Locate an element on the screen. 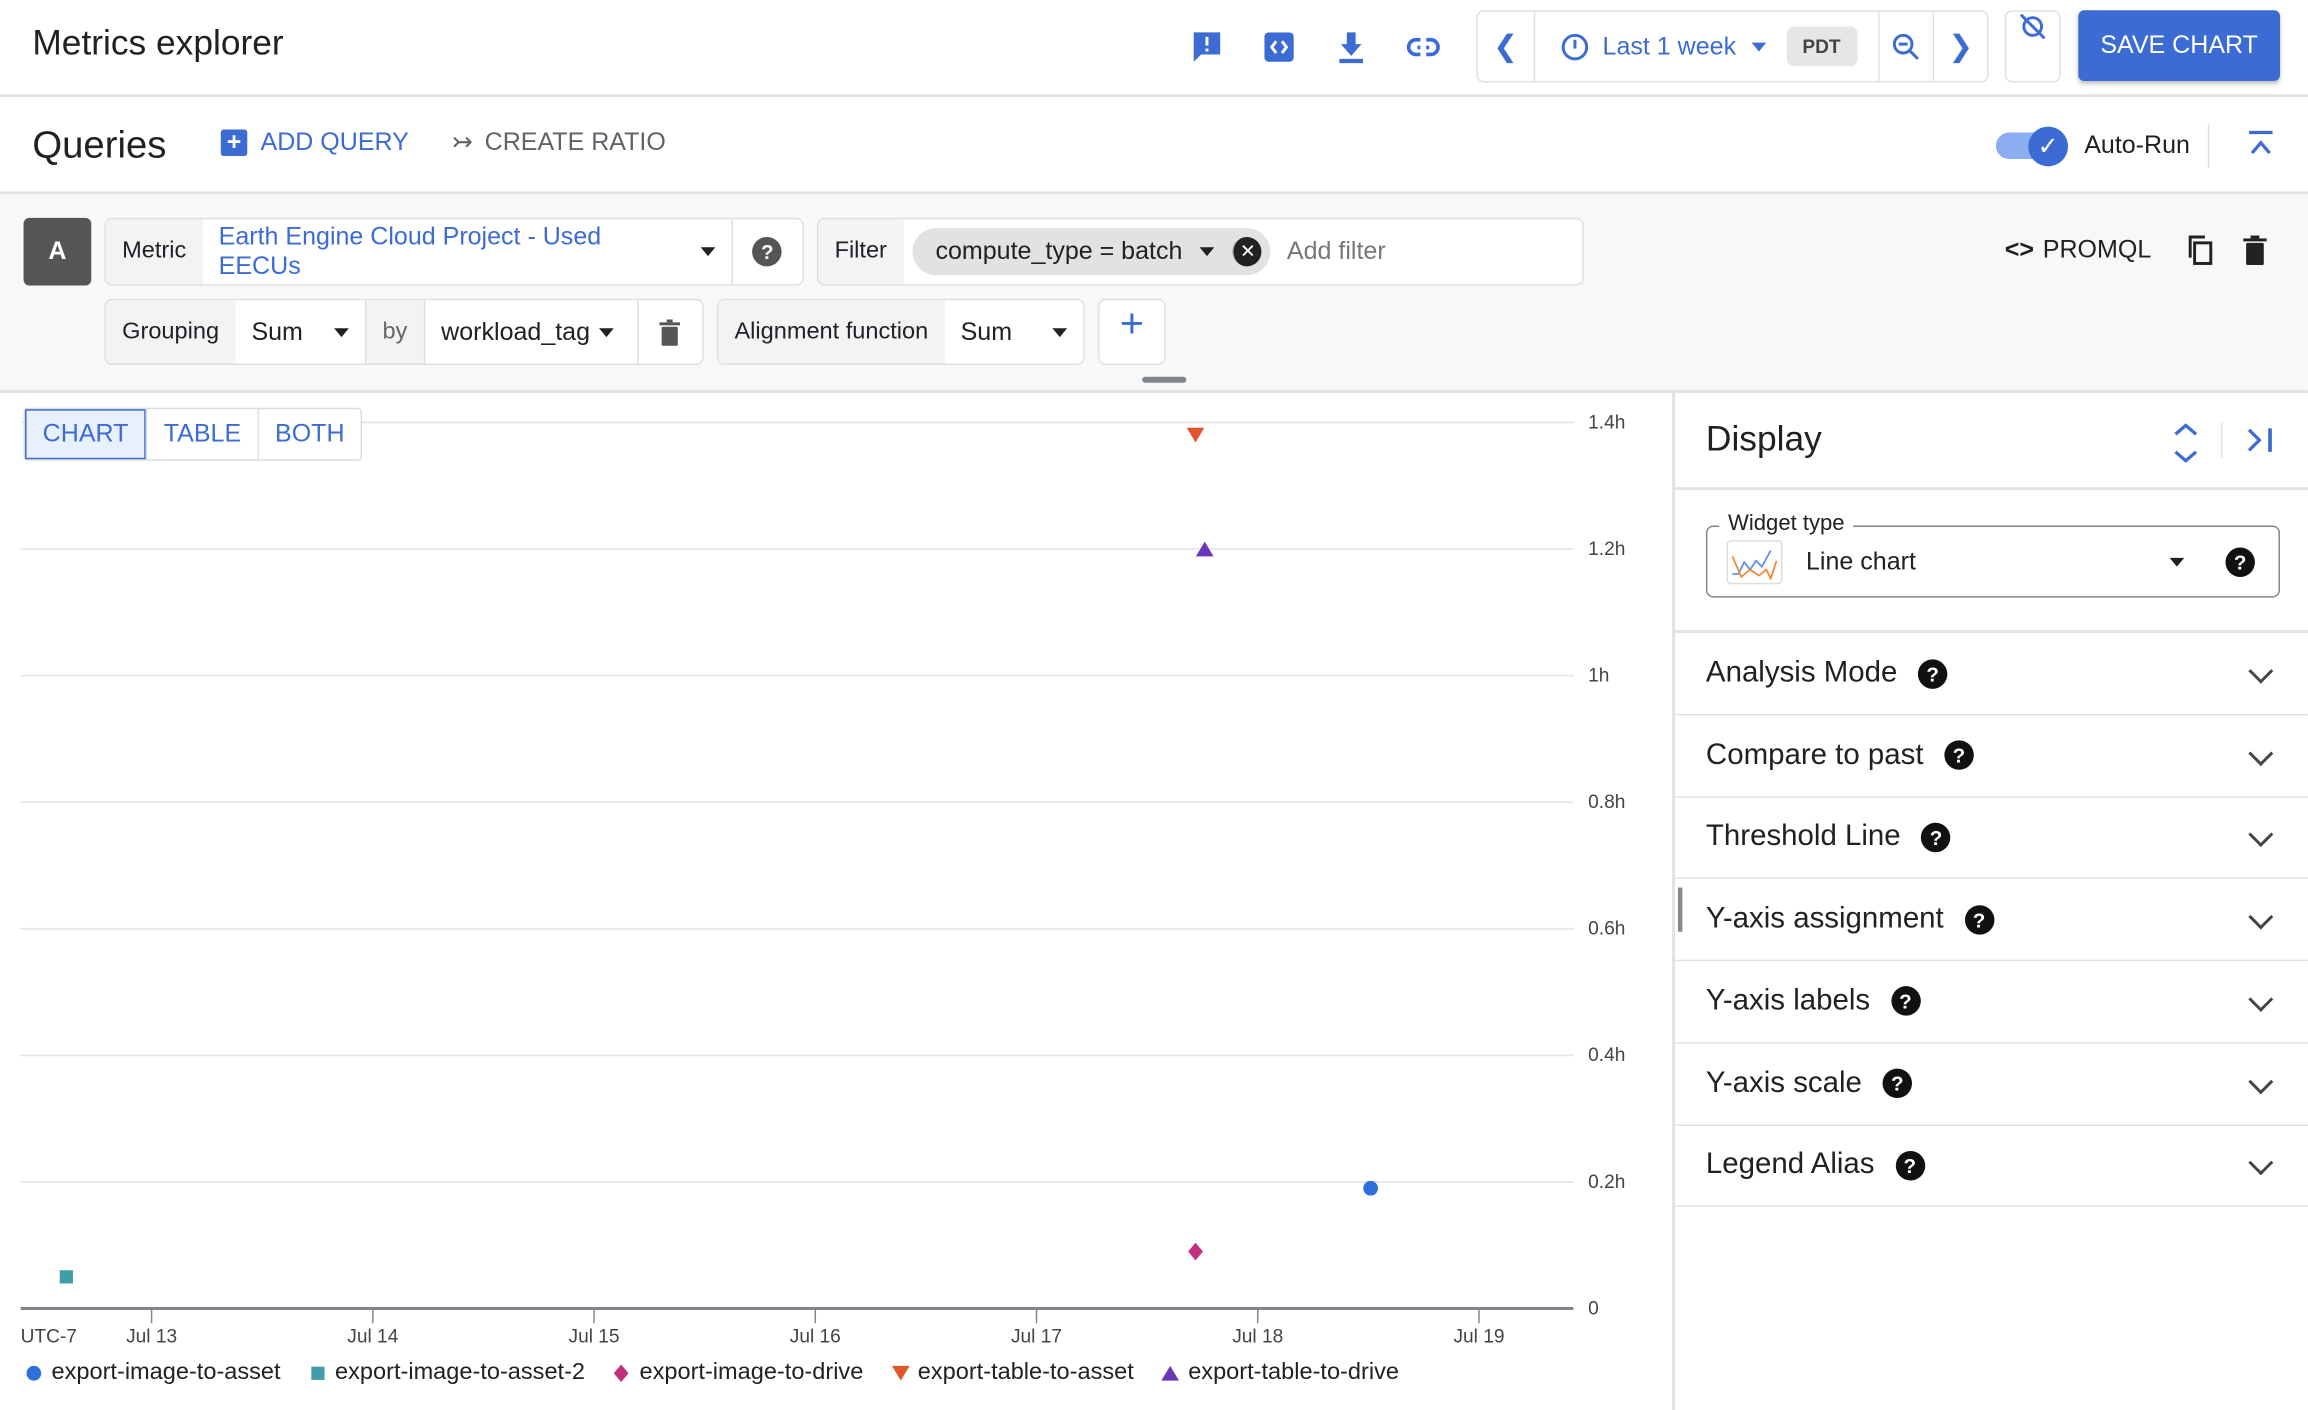  y-tick-label: 0.4h is located at coordinates (1606, 1055).